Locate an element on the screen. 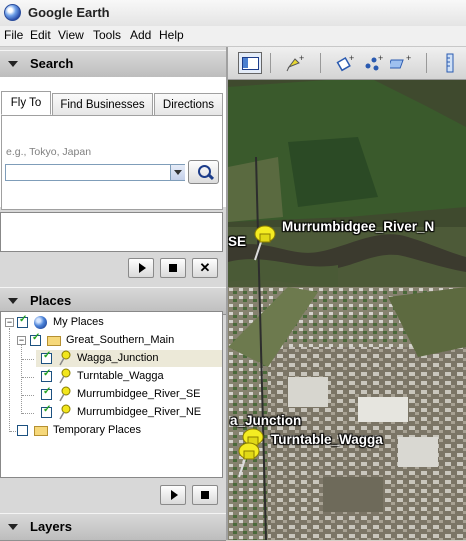 The width and height of the screenshot is (466, 541). placemark-label: Murrumbidgee_River_NE is located at coordinates (139, 412).